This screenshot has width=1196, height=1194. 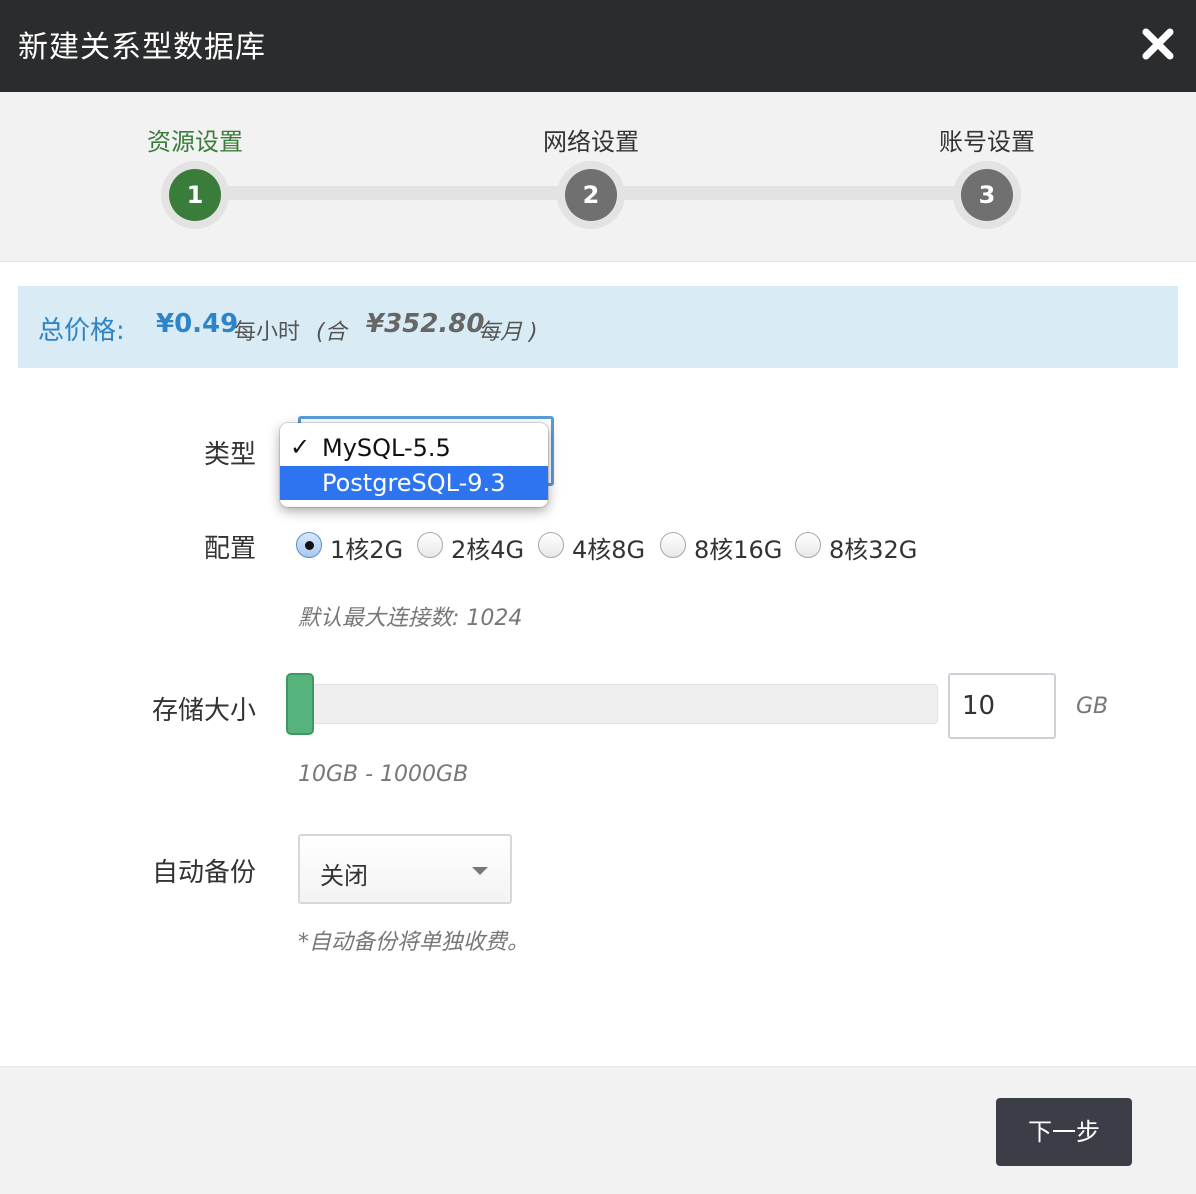 What do you see at coordinates (1064, 1132) in the screenshot?
I see `next-button: 下一步` at bounding box center [1064, 1132].